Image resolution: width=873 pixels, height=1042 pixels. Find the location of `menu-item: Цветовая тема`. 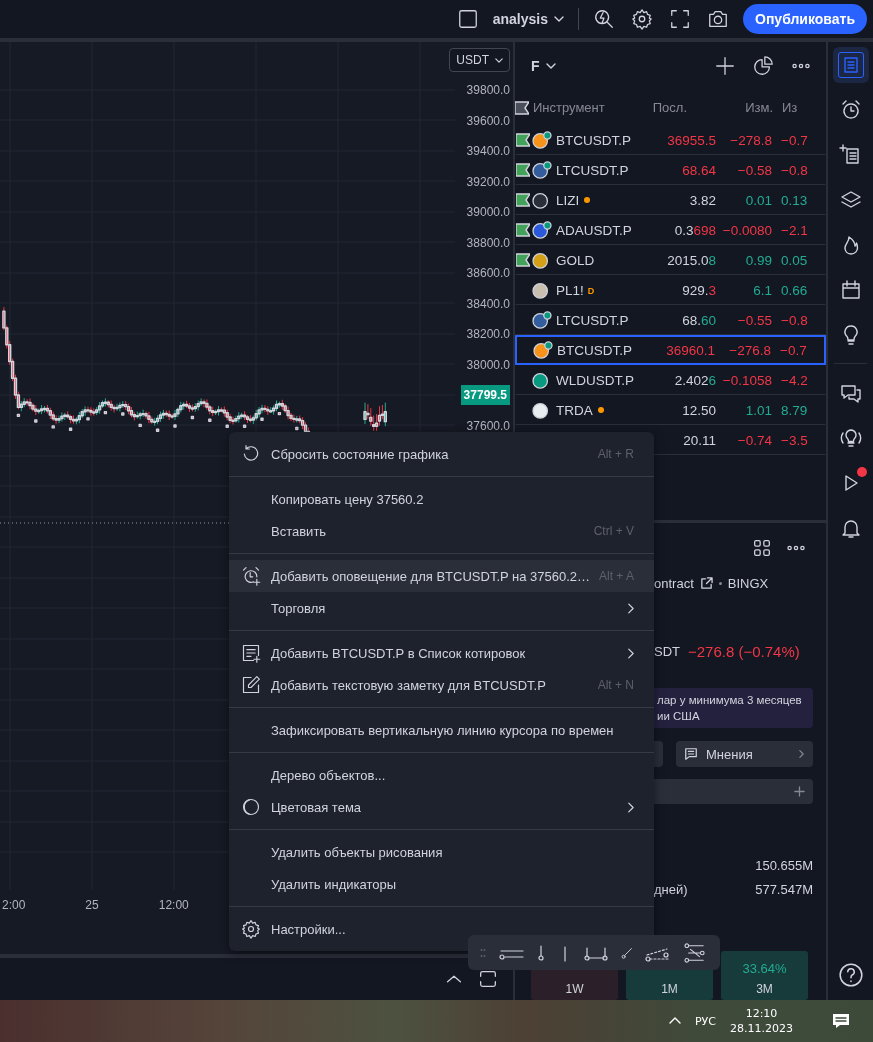

menu-item: Цветовая тема is located at coordinates (441, 807).